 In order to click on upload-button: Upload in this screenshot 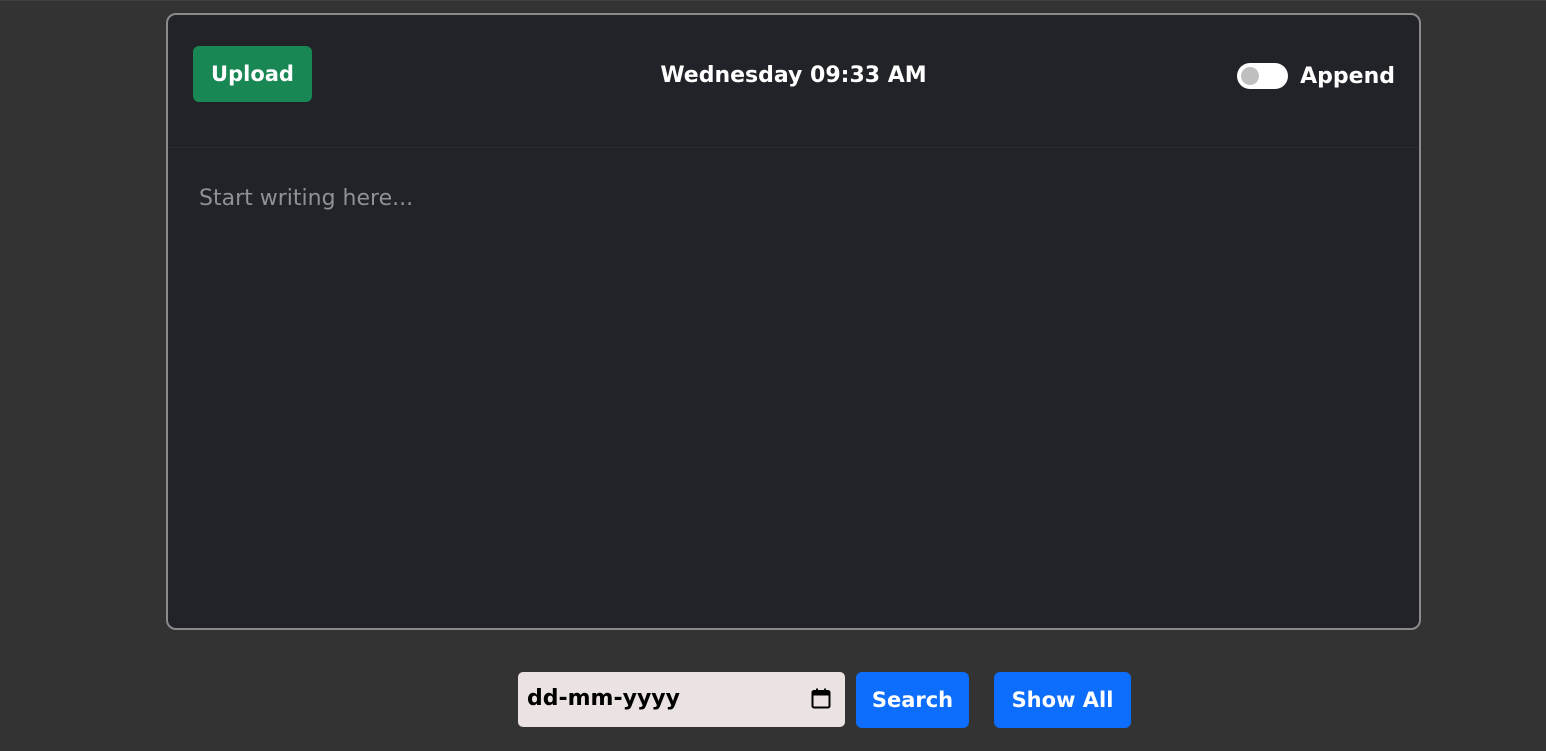, I will do `click(252, 74)`.